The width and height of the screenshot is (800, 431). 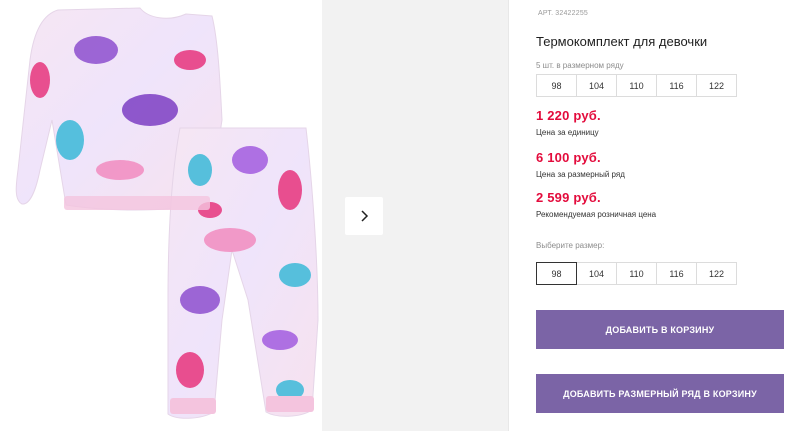 I want to click on size-row-label: 5 шт. в размерном ряду, so click(x=580, y=65).